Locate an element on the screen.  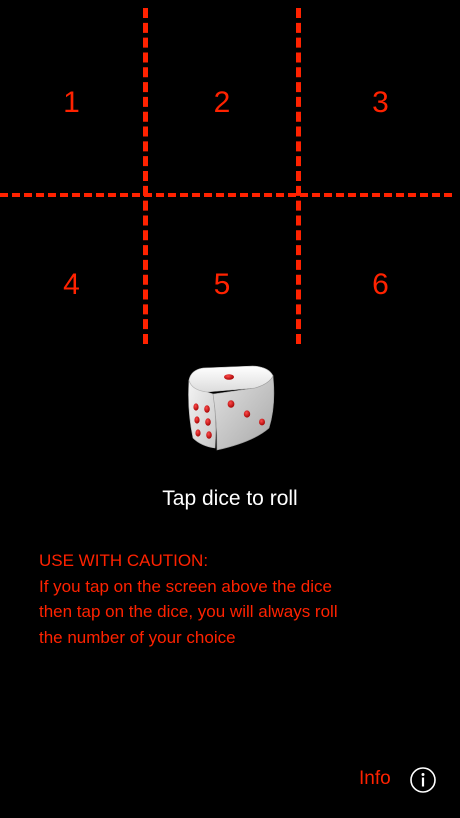
grid-cell-label: 5 is located at coordinates (222, 284).